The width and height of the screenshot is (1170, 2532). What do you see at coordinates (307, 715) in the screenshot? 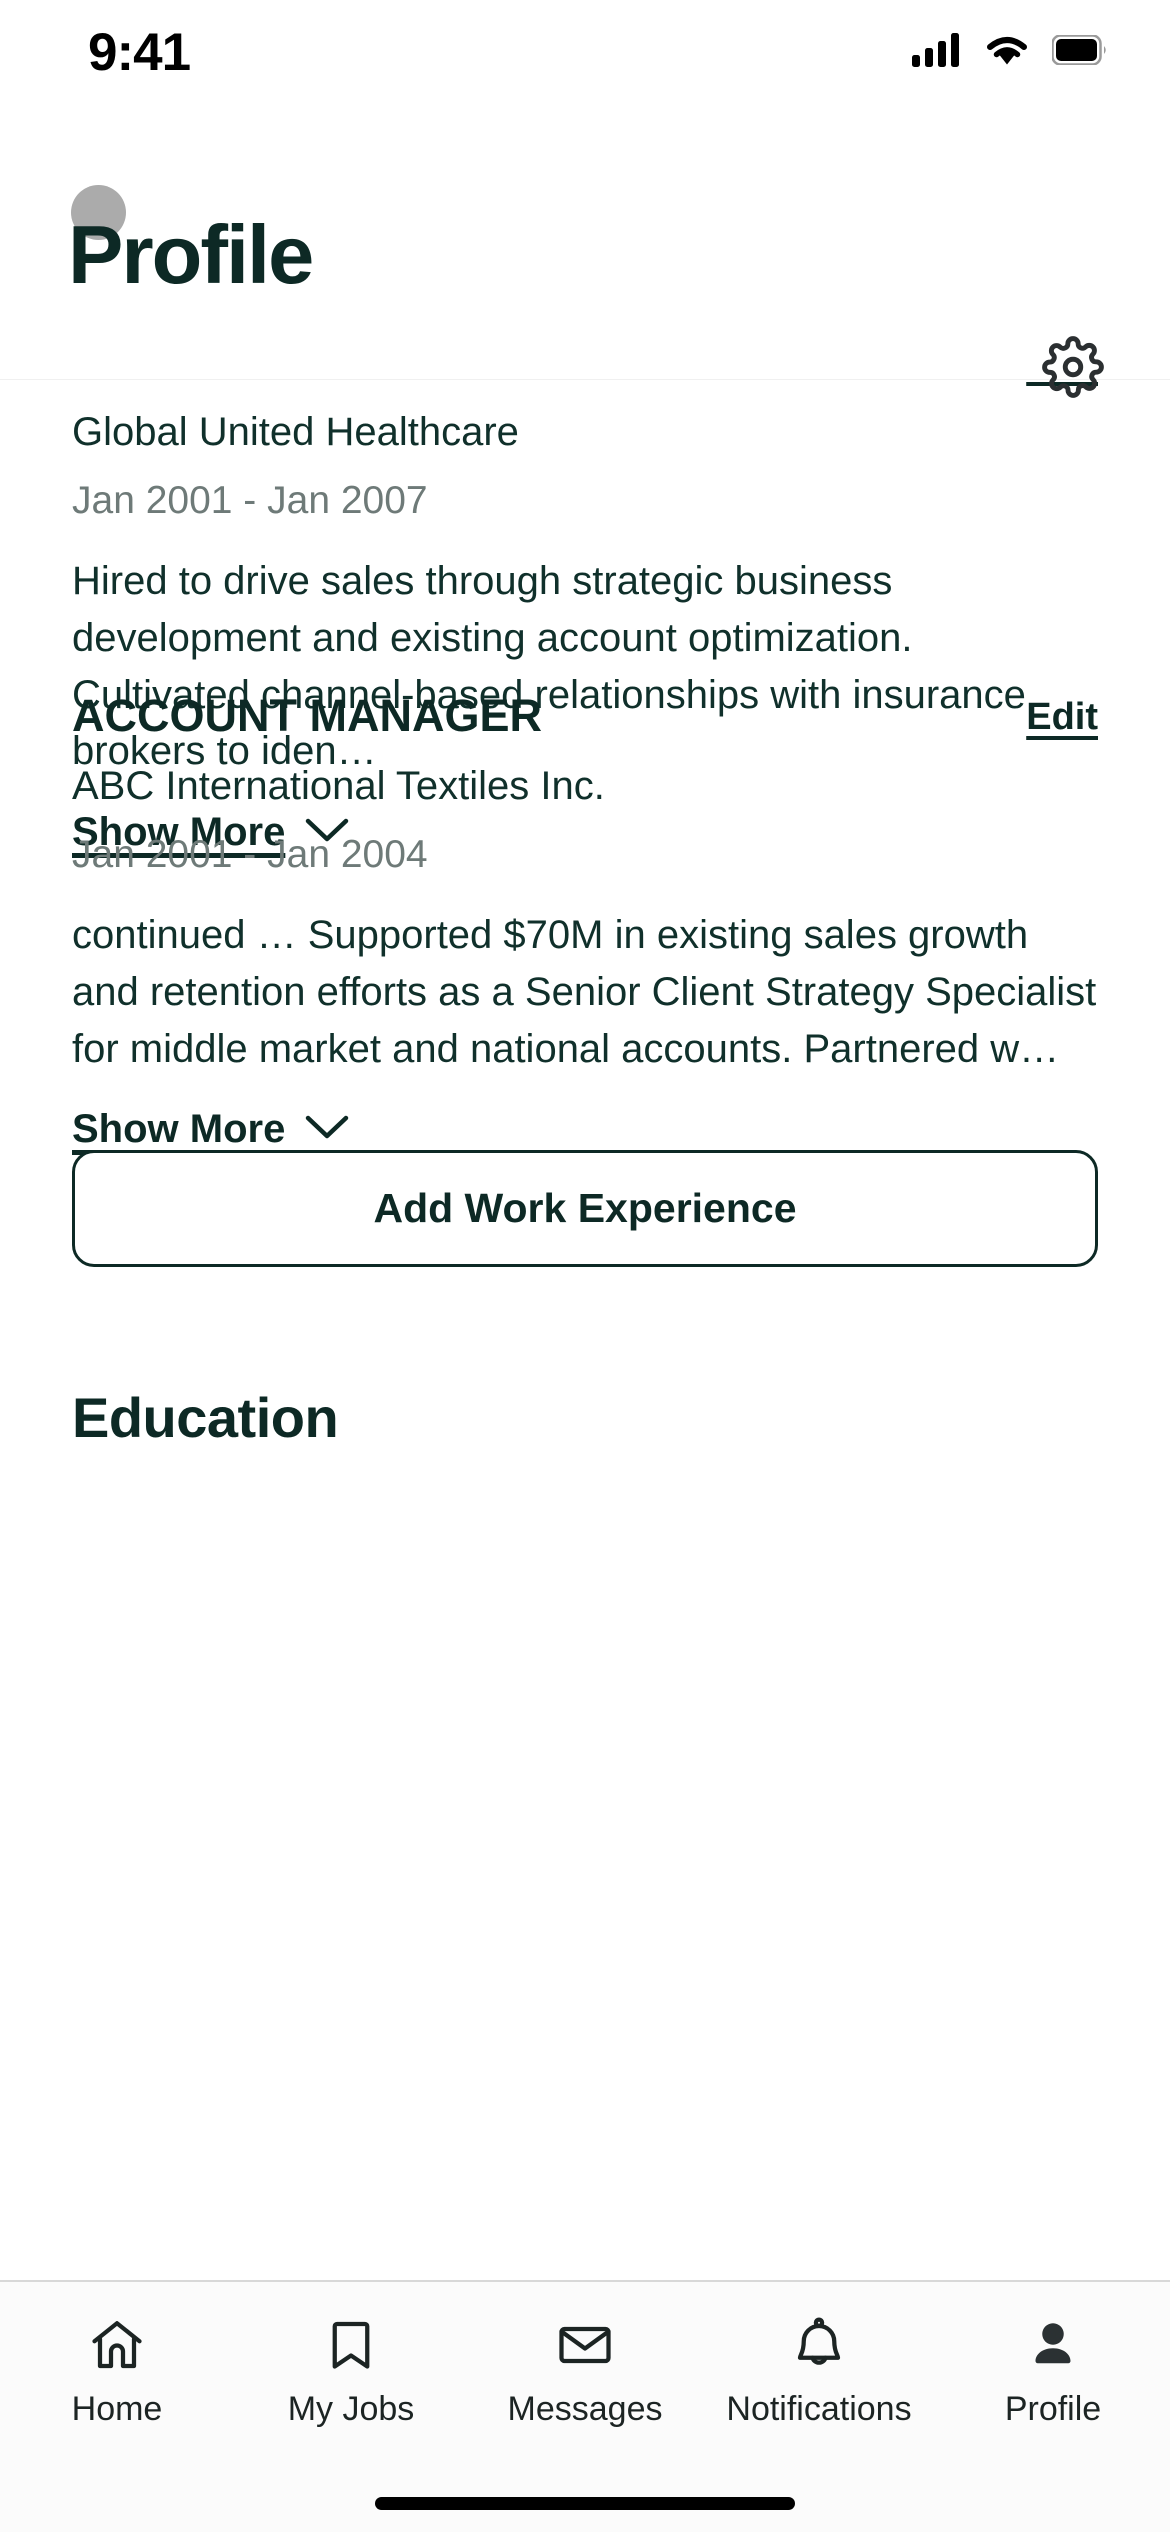
I see `job-title: ACCOUNT MANAGER` at bounding box center [307, 715].